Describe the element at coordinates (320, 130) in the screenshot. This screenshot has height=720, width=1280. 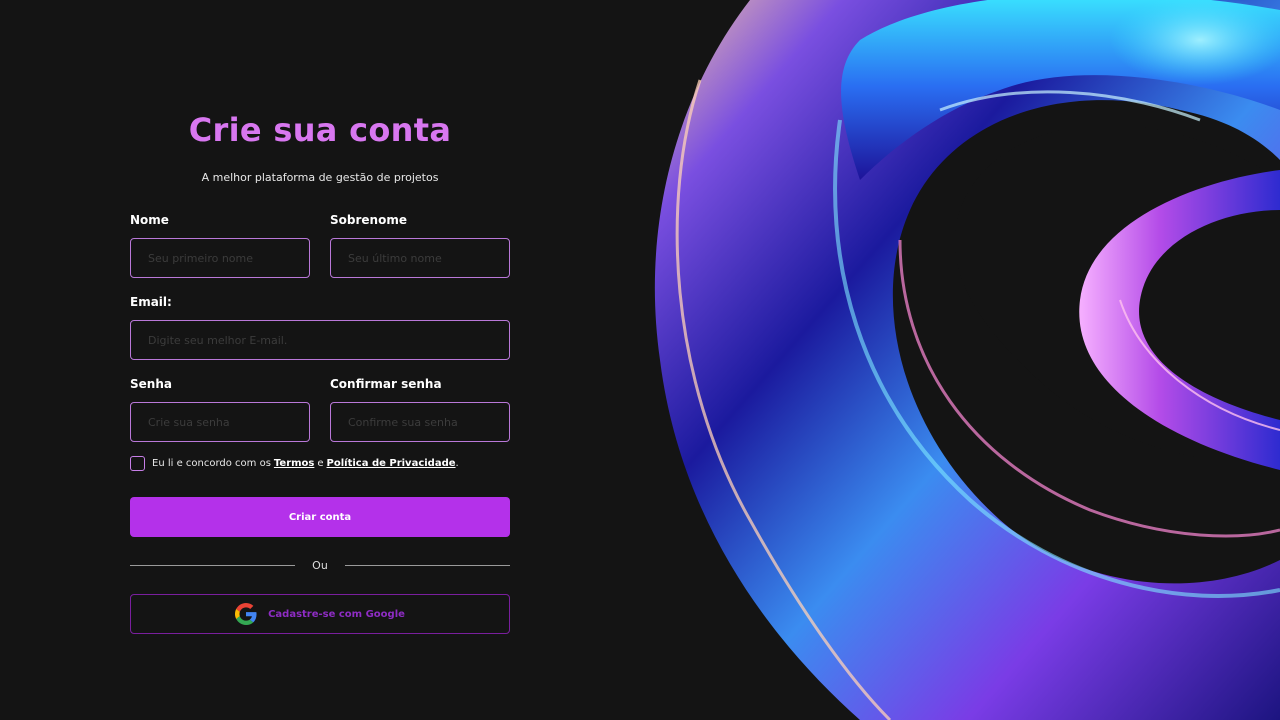
I see `page-title: Crie sua conta` at that location.